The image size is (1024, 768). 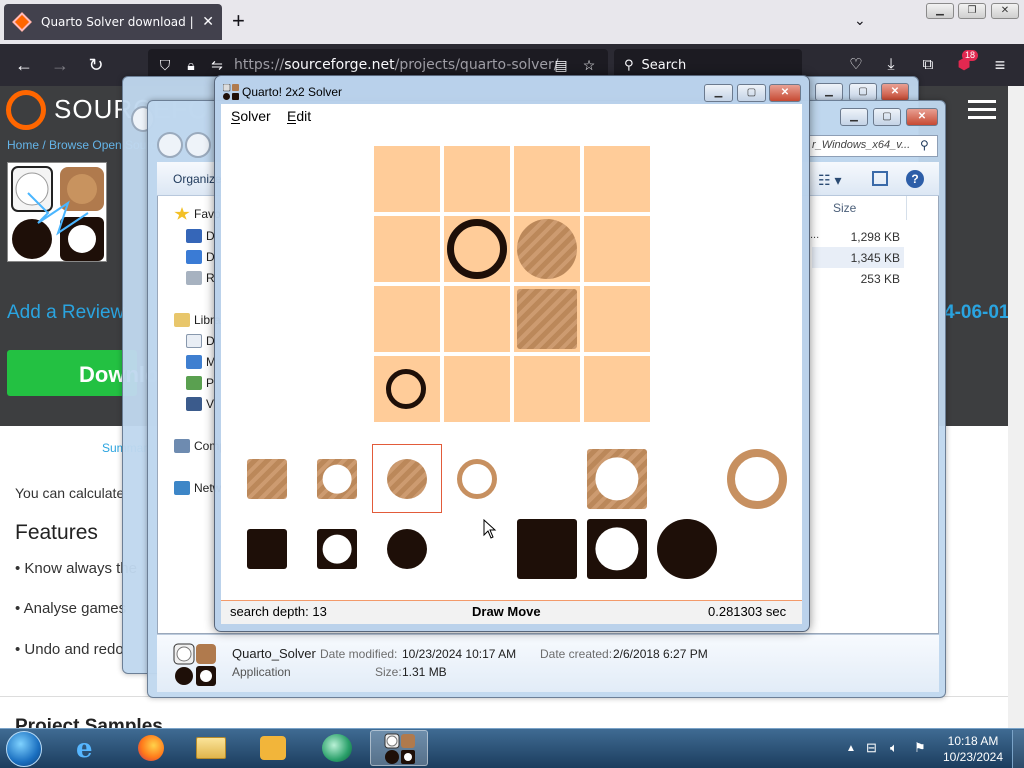 What do you see at coordinates (589, 65) in the screenshot?
I see `bookmark-star-icon: ☆` at bounding box center [589, 65].